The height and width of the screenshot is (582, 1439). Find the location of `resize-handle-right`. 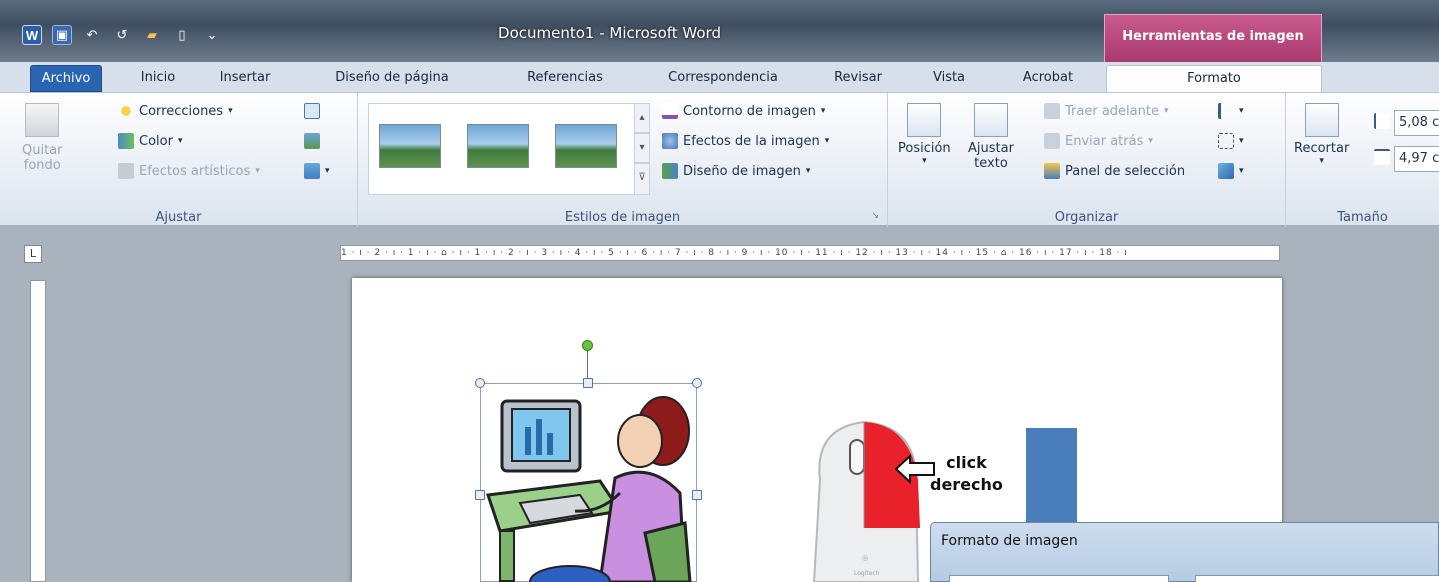

resize-handle-right is located at coordinates (697, 495).